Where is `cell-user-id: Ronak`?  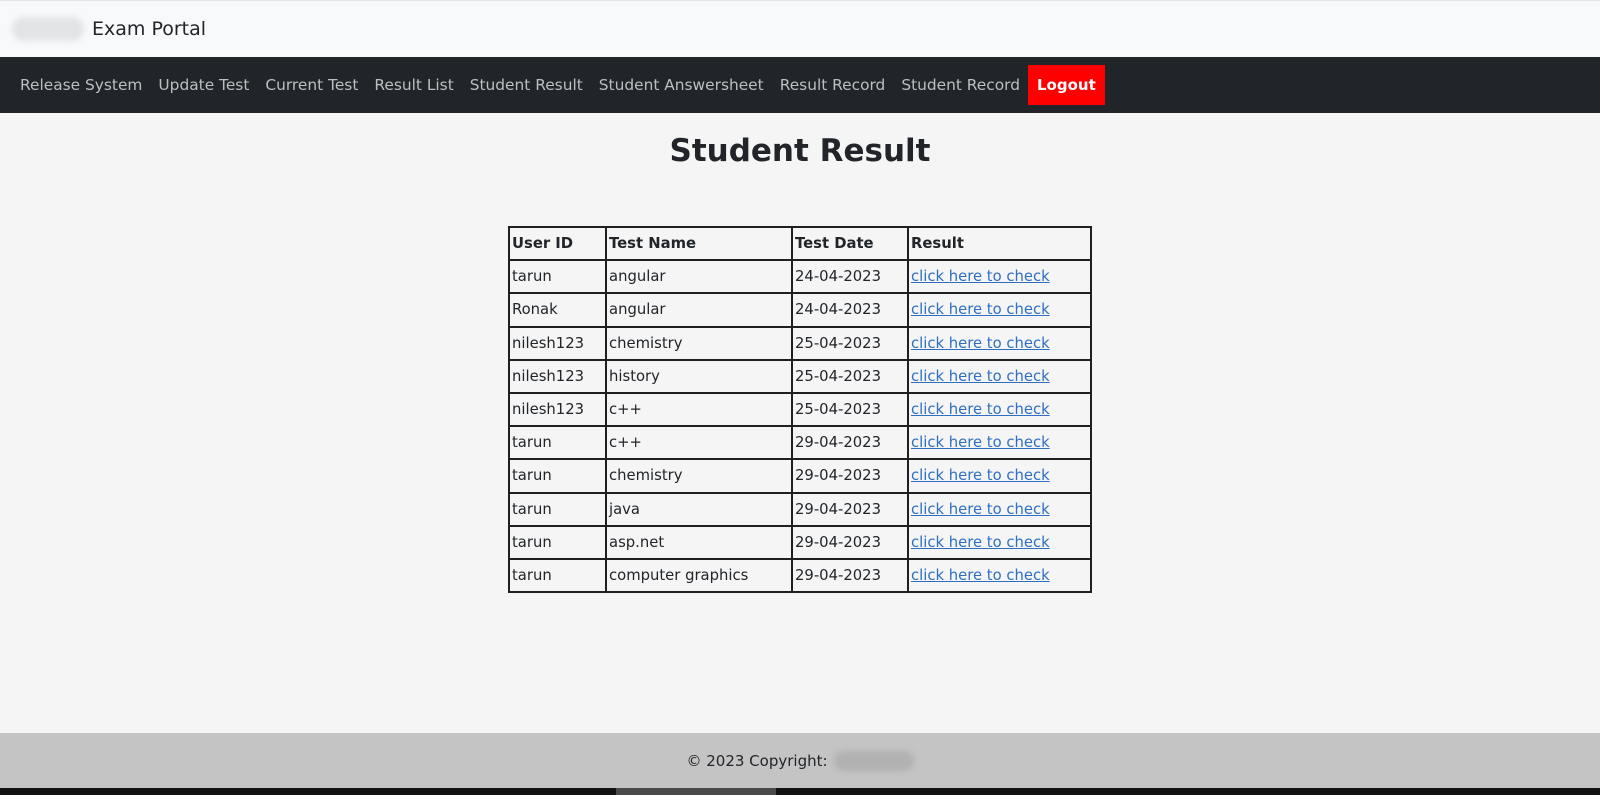
cell-user-id: Ronak is located at coordinates (557, 310).